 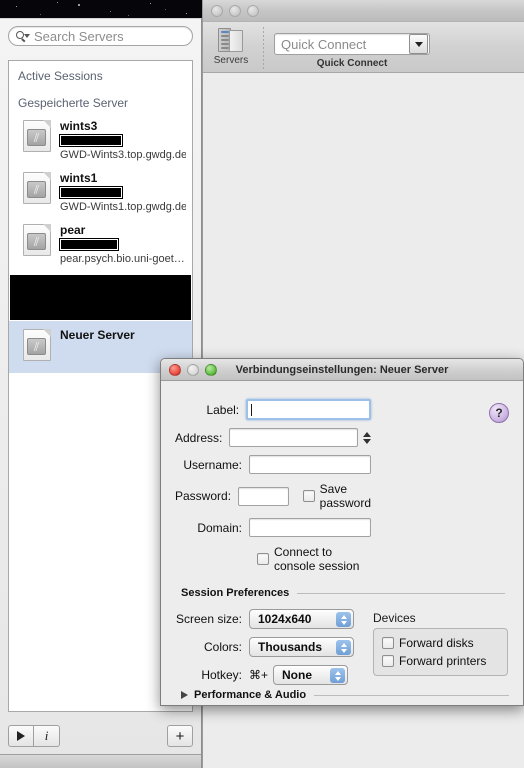 I want to click on search-bar: Search Servers, so click(x=100, y=36).